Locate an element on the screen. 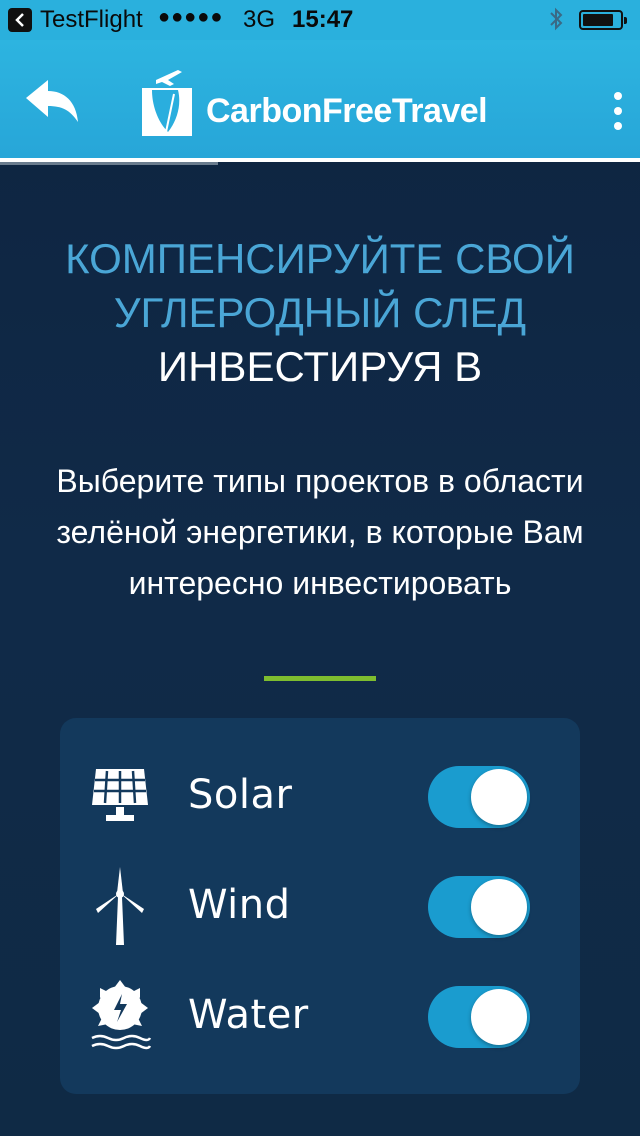  bluetooth-icon is located at coordinates (556, 22).